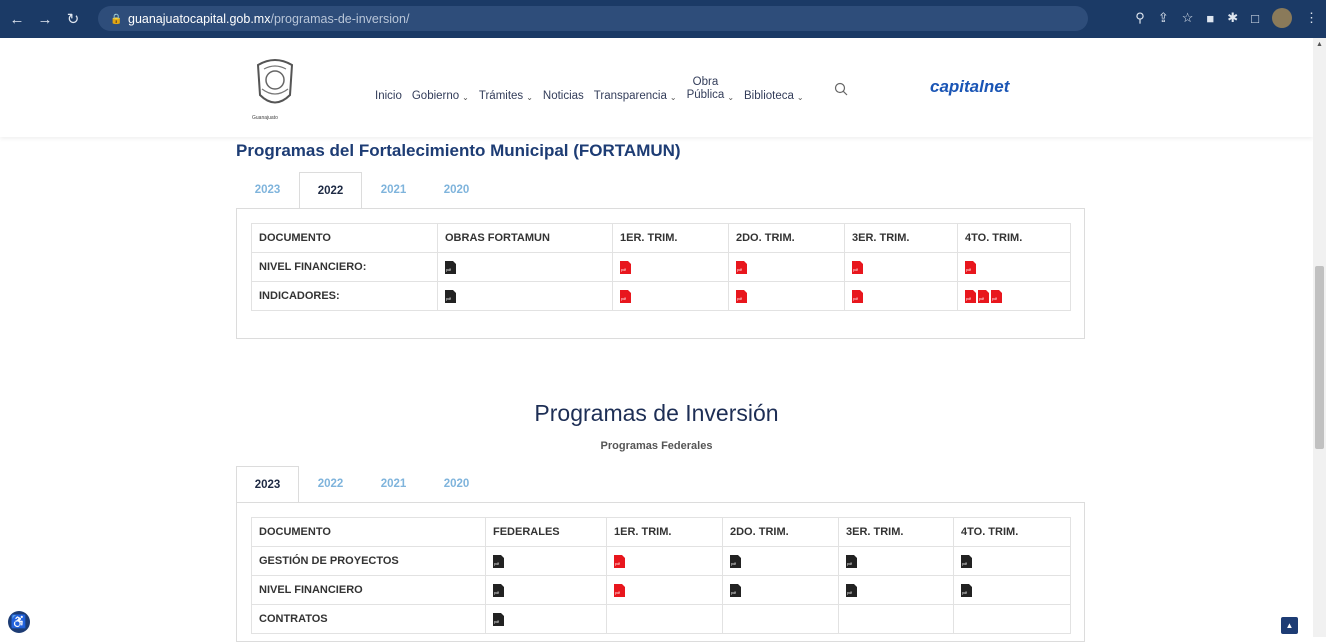 This screenshot has width=1326, height=642. Describe the element at coordinates (1319, 44) in the screenshot. I see `scroll-up-icon: ▲` at that location.